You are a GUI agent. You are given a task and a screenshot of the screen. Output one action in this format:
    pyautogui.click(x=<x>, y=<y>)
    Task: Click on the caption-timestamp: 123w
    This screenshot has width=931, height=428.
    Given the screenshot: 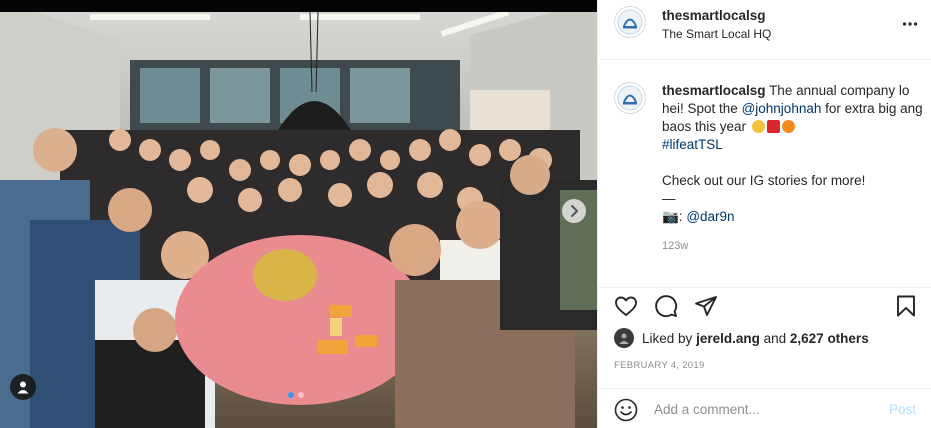 What is the action you would take?
    pyautogui.click(x=675, y=246)
    